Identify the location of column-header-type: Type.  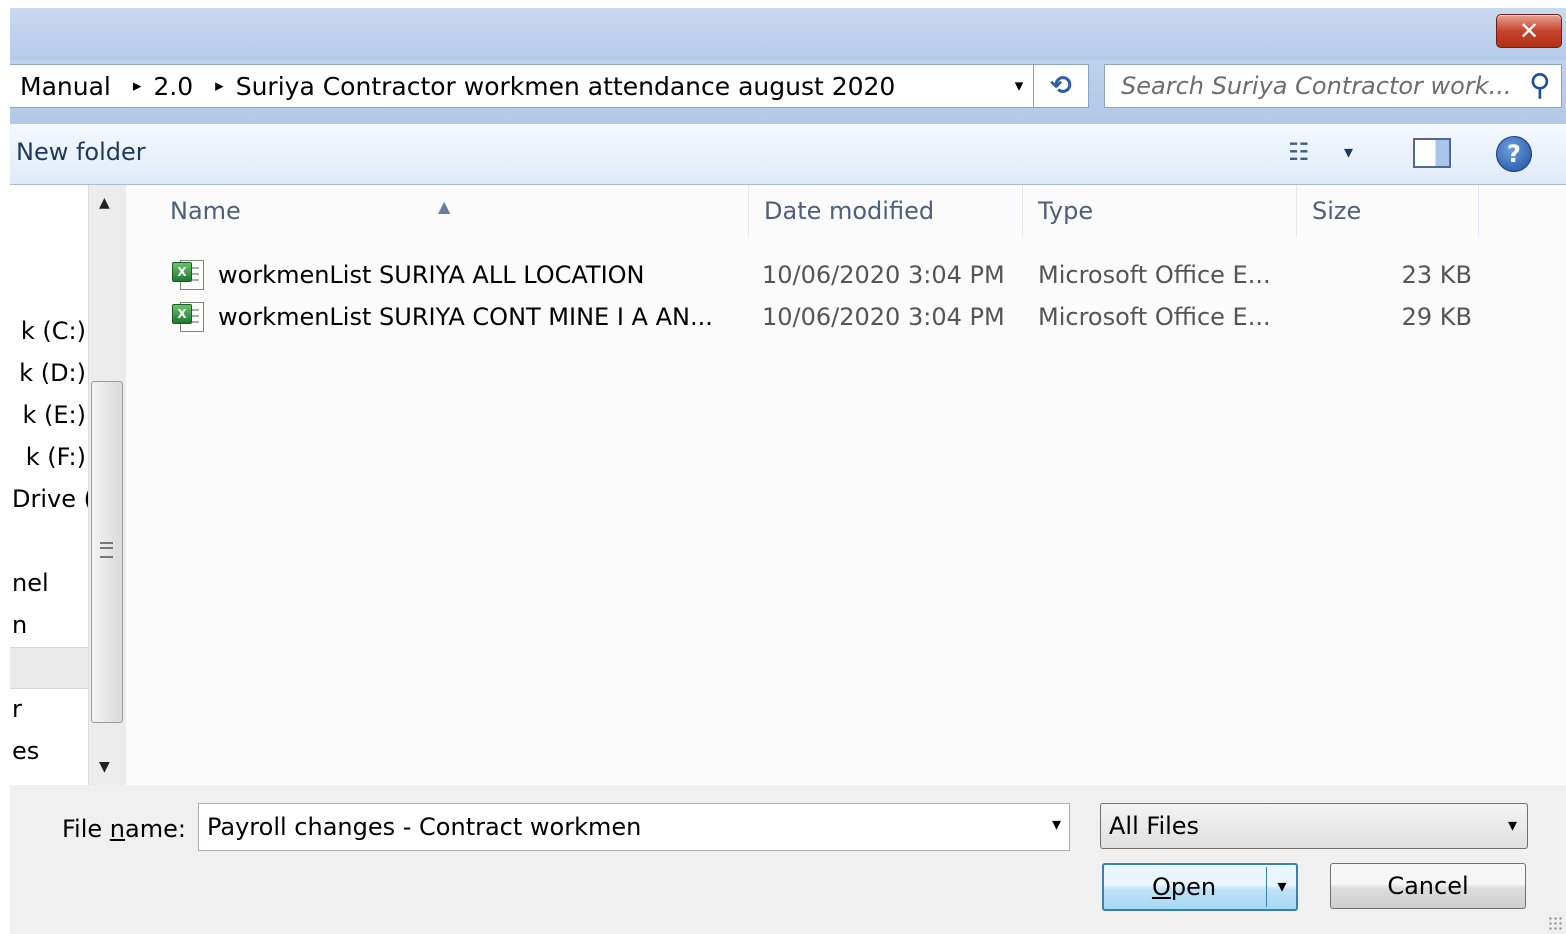
(1159, 211).